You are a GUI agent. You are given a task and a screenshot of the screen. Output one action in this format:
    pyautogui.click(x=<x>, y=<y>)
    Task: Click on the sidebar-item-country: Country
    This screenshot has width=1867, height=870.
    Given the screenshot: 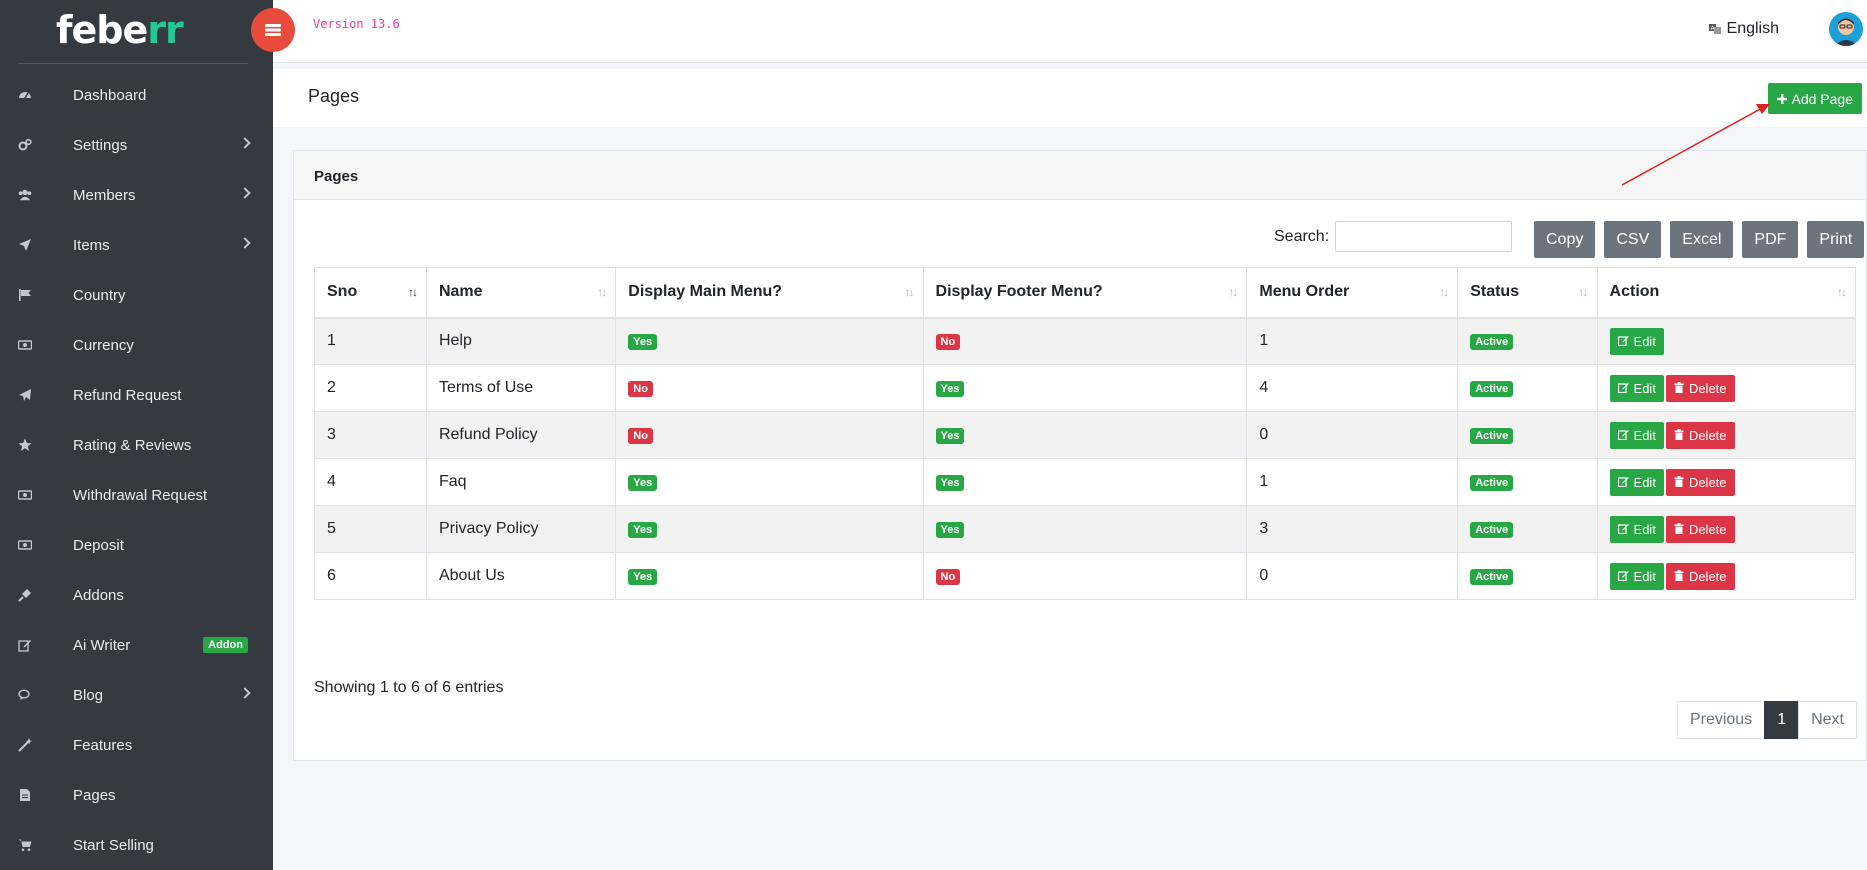 What is the action you would take?
    pyautogui.click(x=136, y=295)
    